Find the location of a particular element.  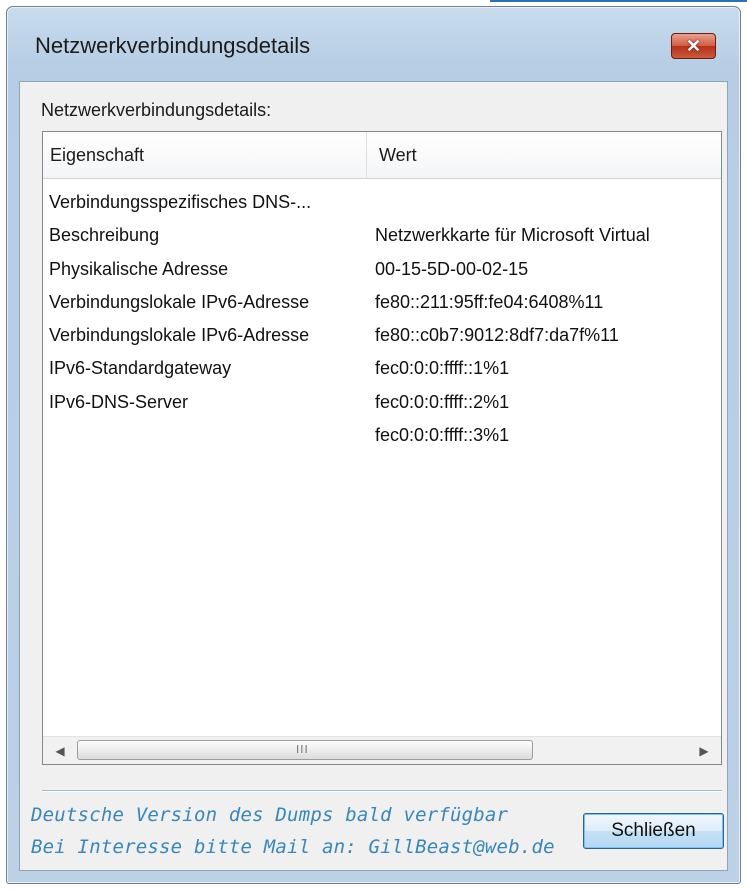

value-cell: Netzwerkkarte für Microsoft Virtual is located at coordinates (512, 235).